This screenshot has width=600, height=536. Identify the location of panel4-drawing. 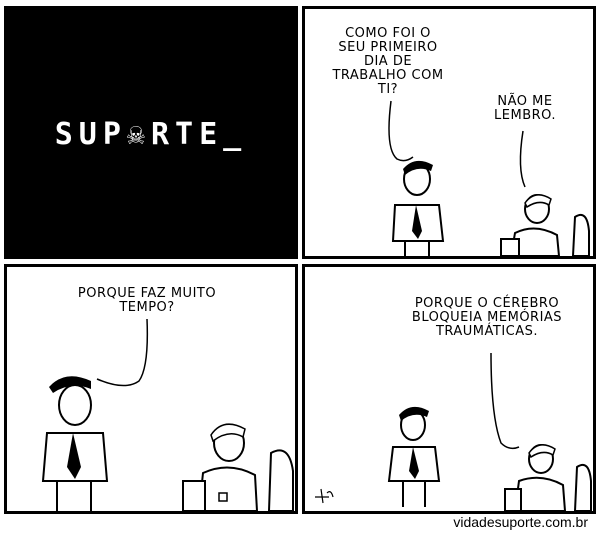
(453, 431).